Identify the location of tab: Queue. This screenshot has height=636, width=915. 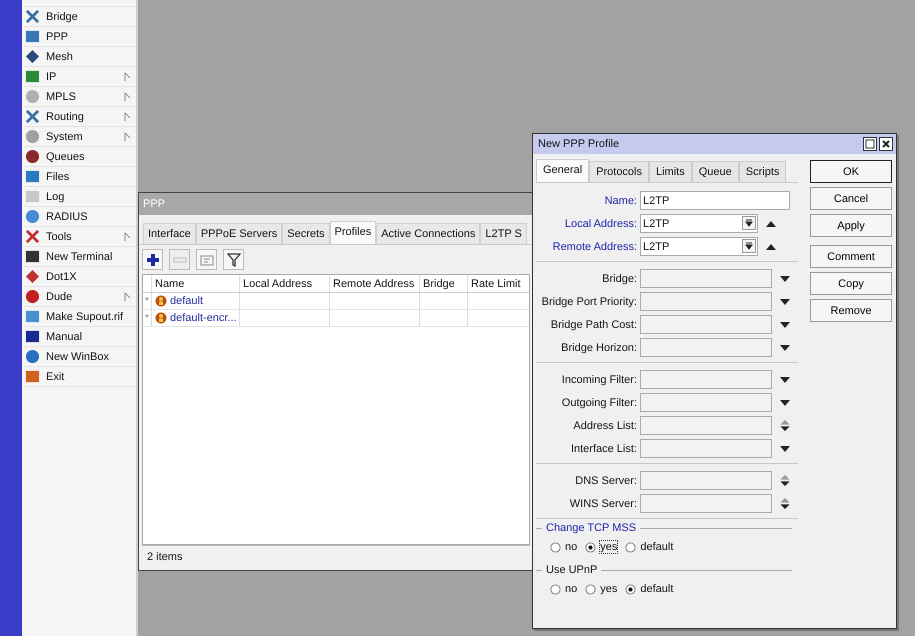
(715, 171).